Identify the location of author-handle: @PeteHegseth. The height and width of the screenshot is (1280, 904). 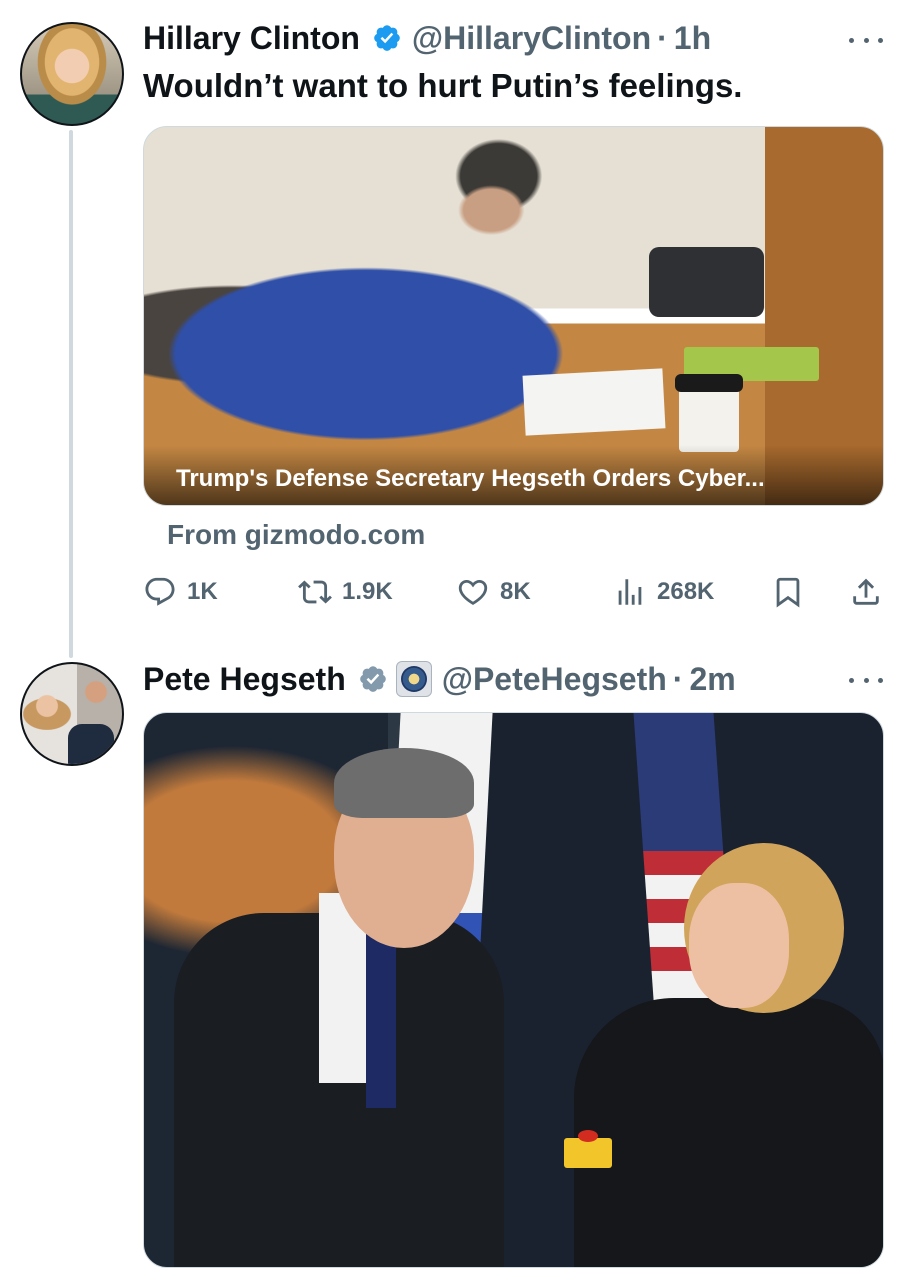
(554, 679).